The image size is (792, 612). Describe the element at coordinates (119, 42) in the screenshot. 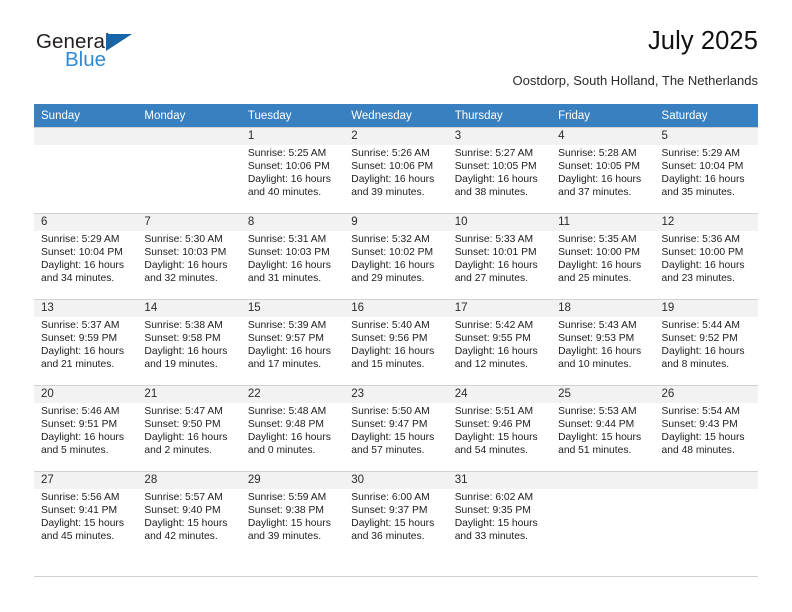

I see `triangle-icon` at that location.